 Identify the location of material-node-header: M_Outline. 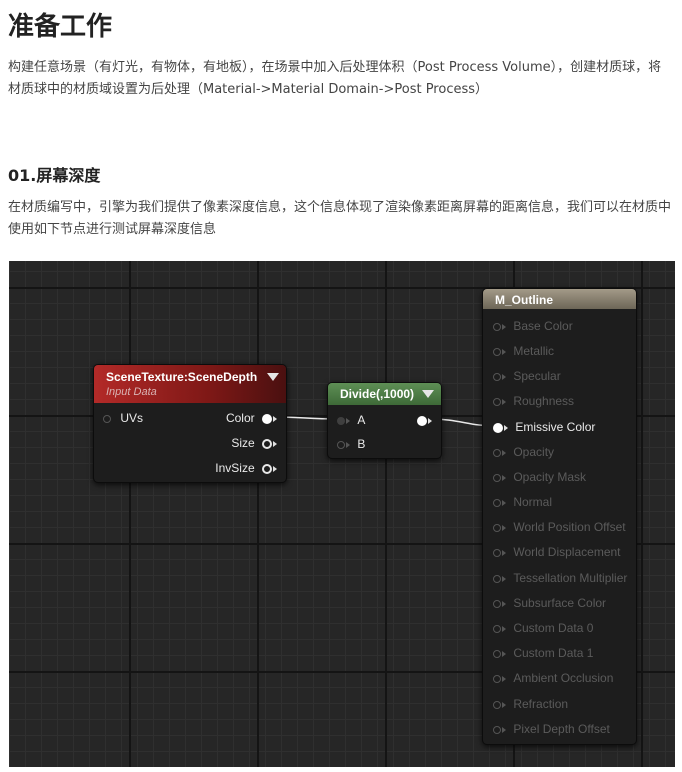
(559, 299).